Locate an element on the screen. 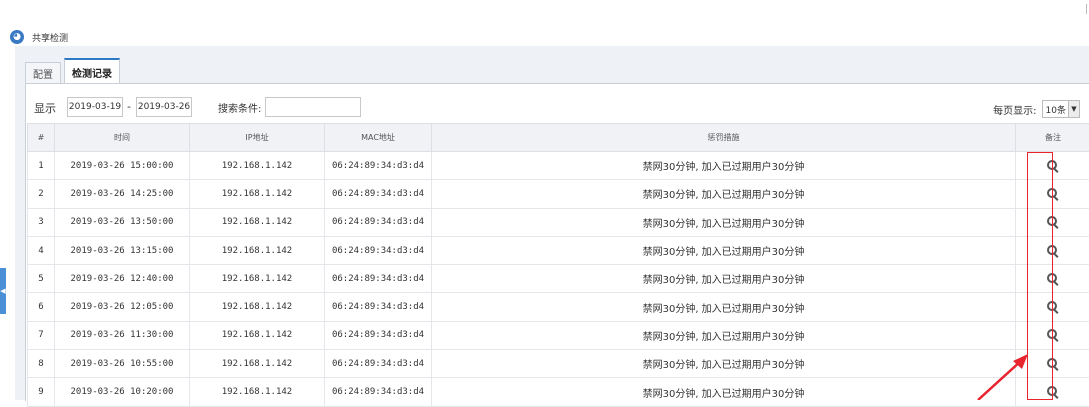 Image resolution: width=1089 pixels, height=407 pixels. row-time: 2019-03-26 12:05:00 is located at coordinates (122, 307).